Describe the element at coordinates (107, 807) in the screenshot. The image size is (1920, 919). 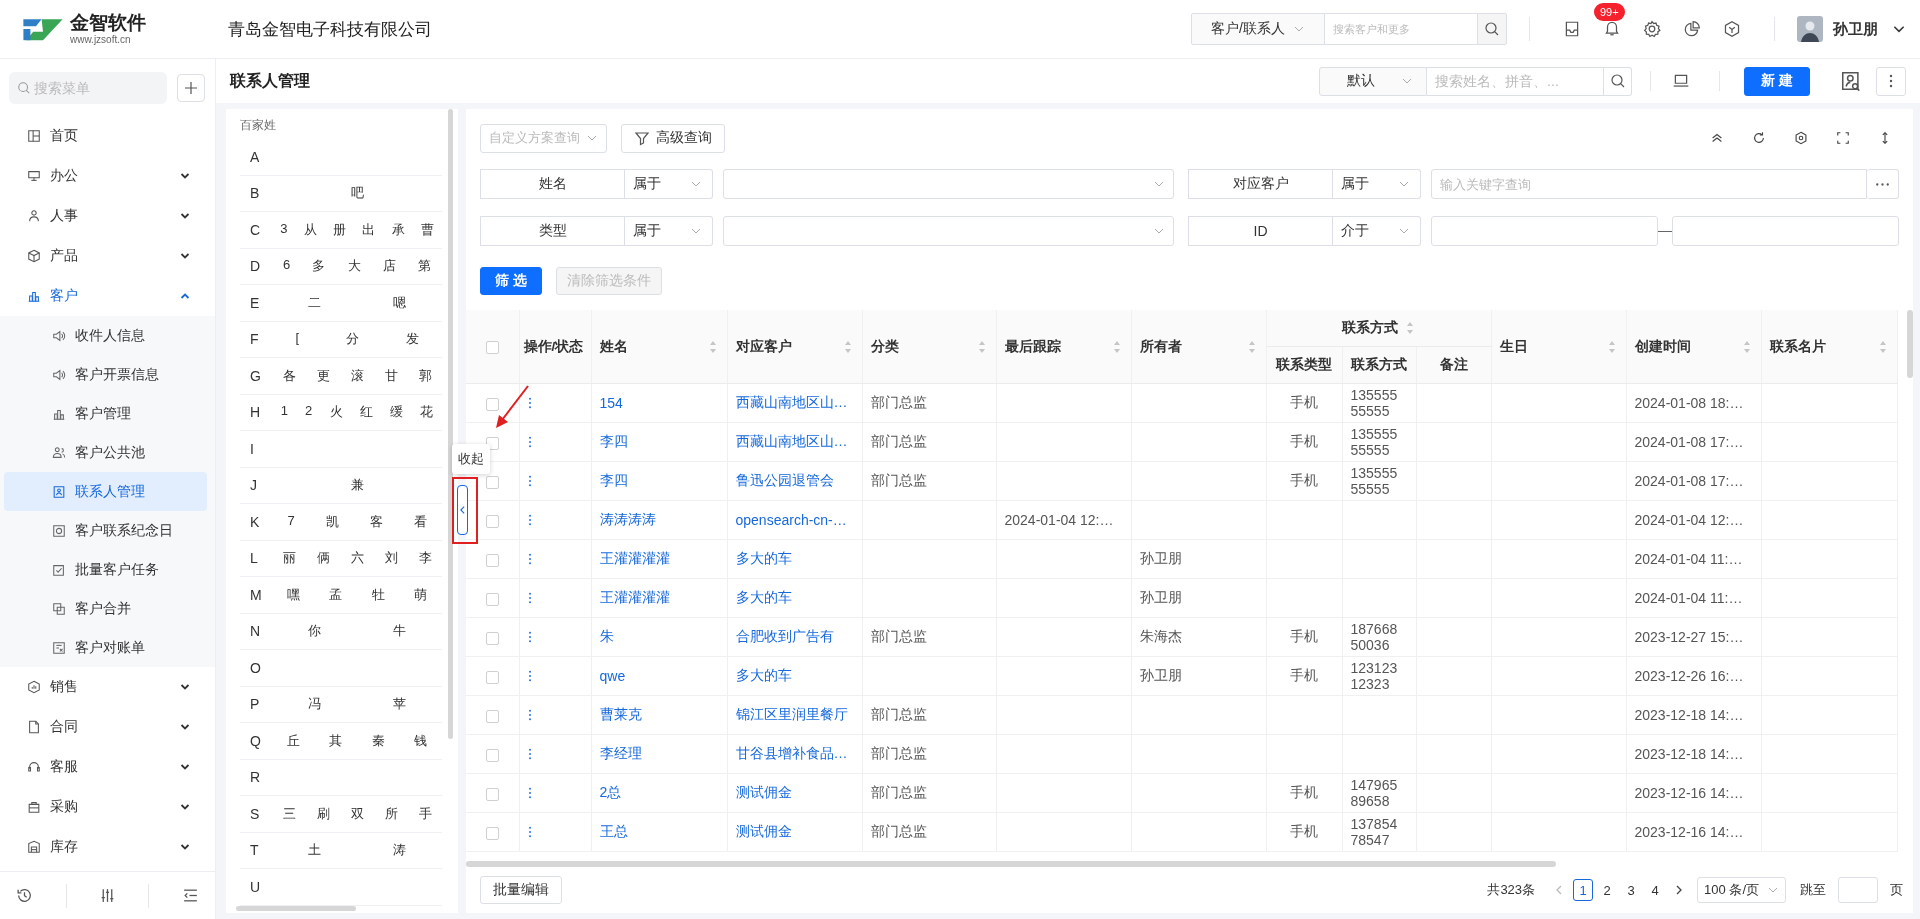
I see `menu-item: 采购` at that location.